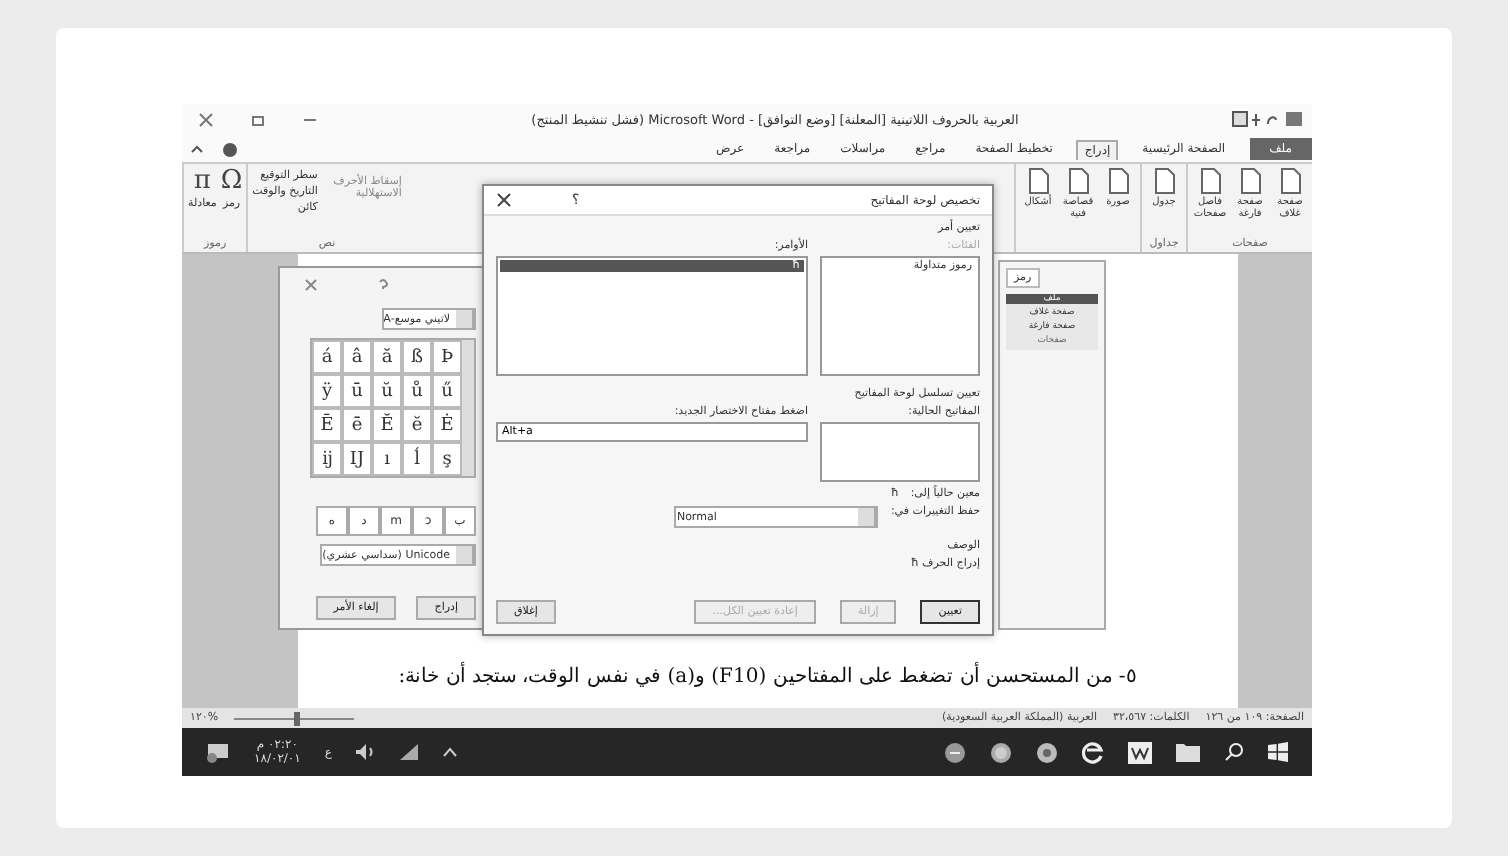  I want to click on symbol-cell: ŭ, so click(387, 391).